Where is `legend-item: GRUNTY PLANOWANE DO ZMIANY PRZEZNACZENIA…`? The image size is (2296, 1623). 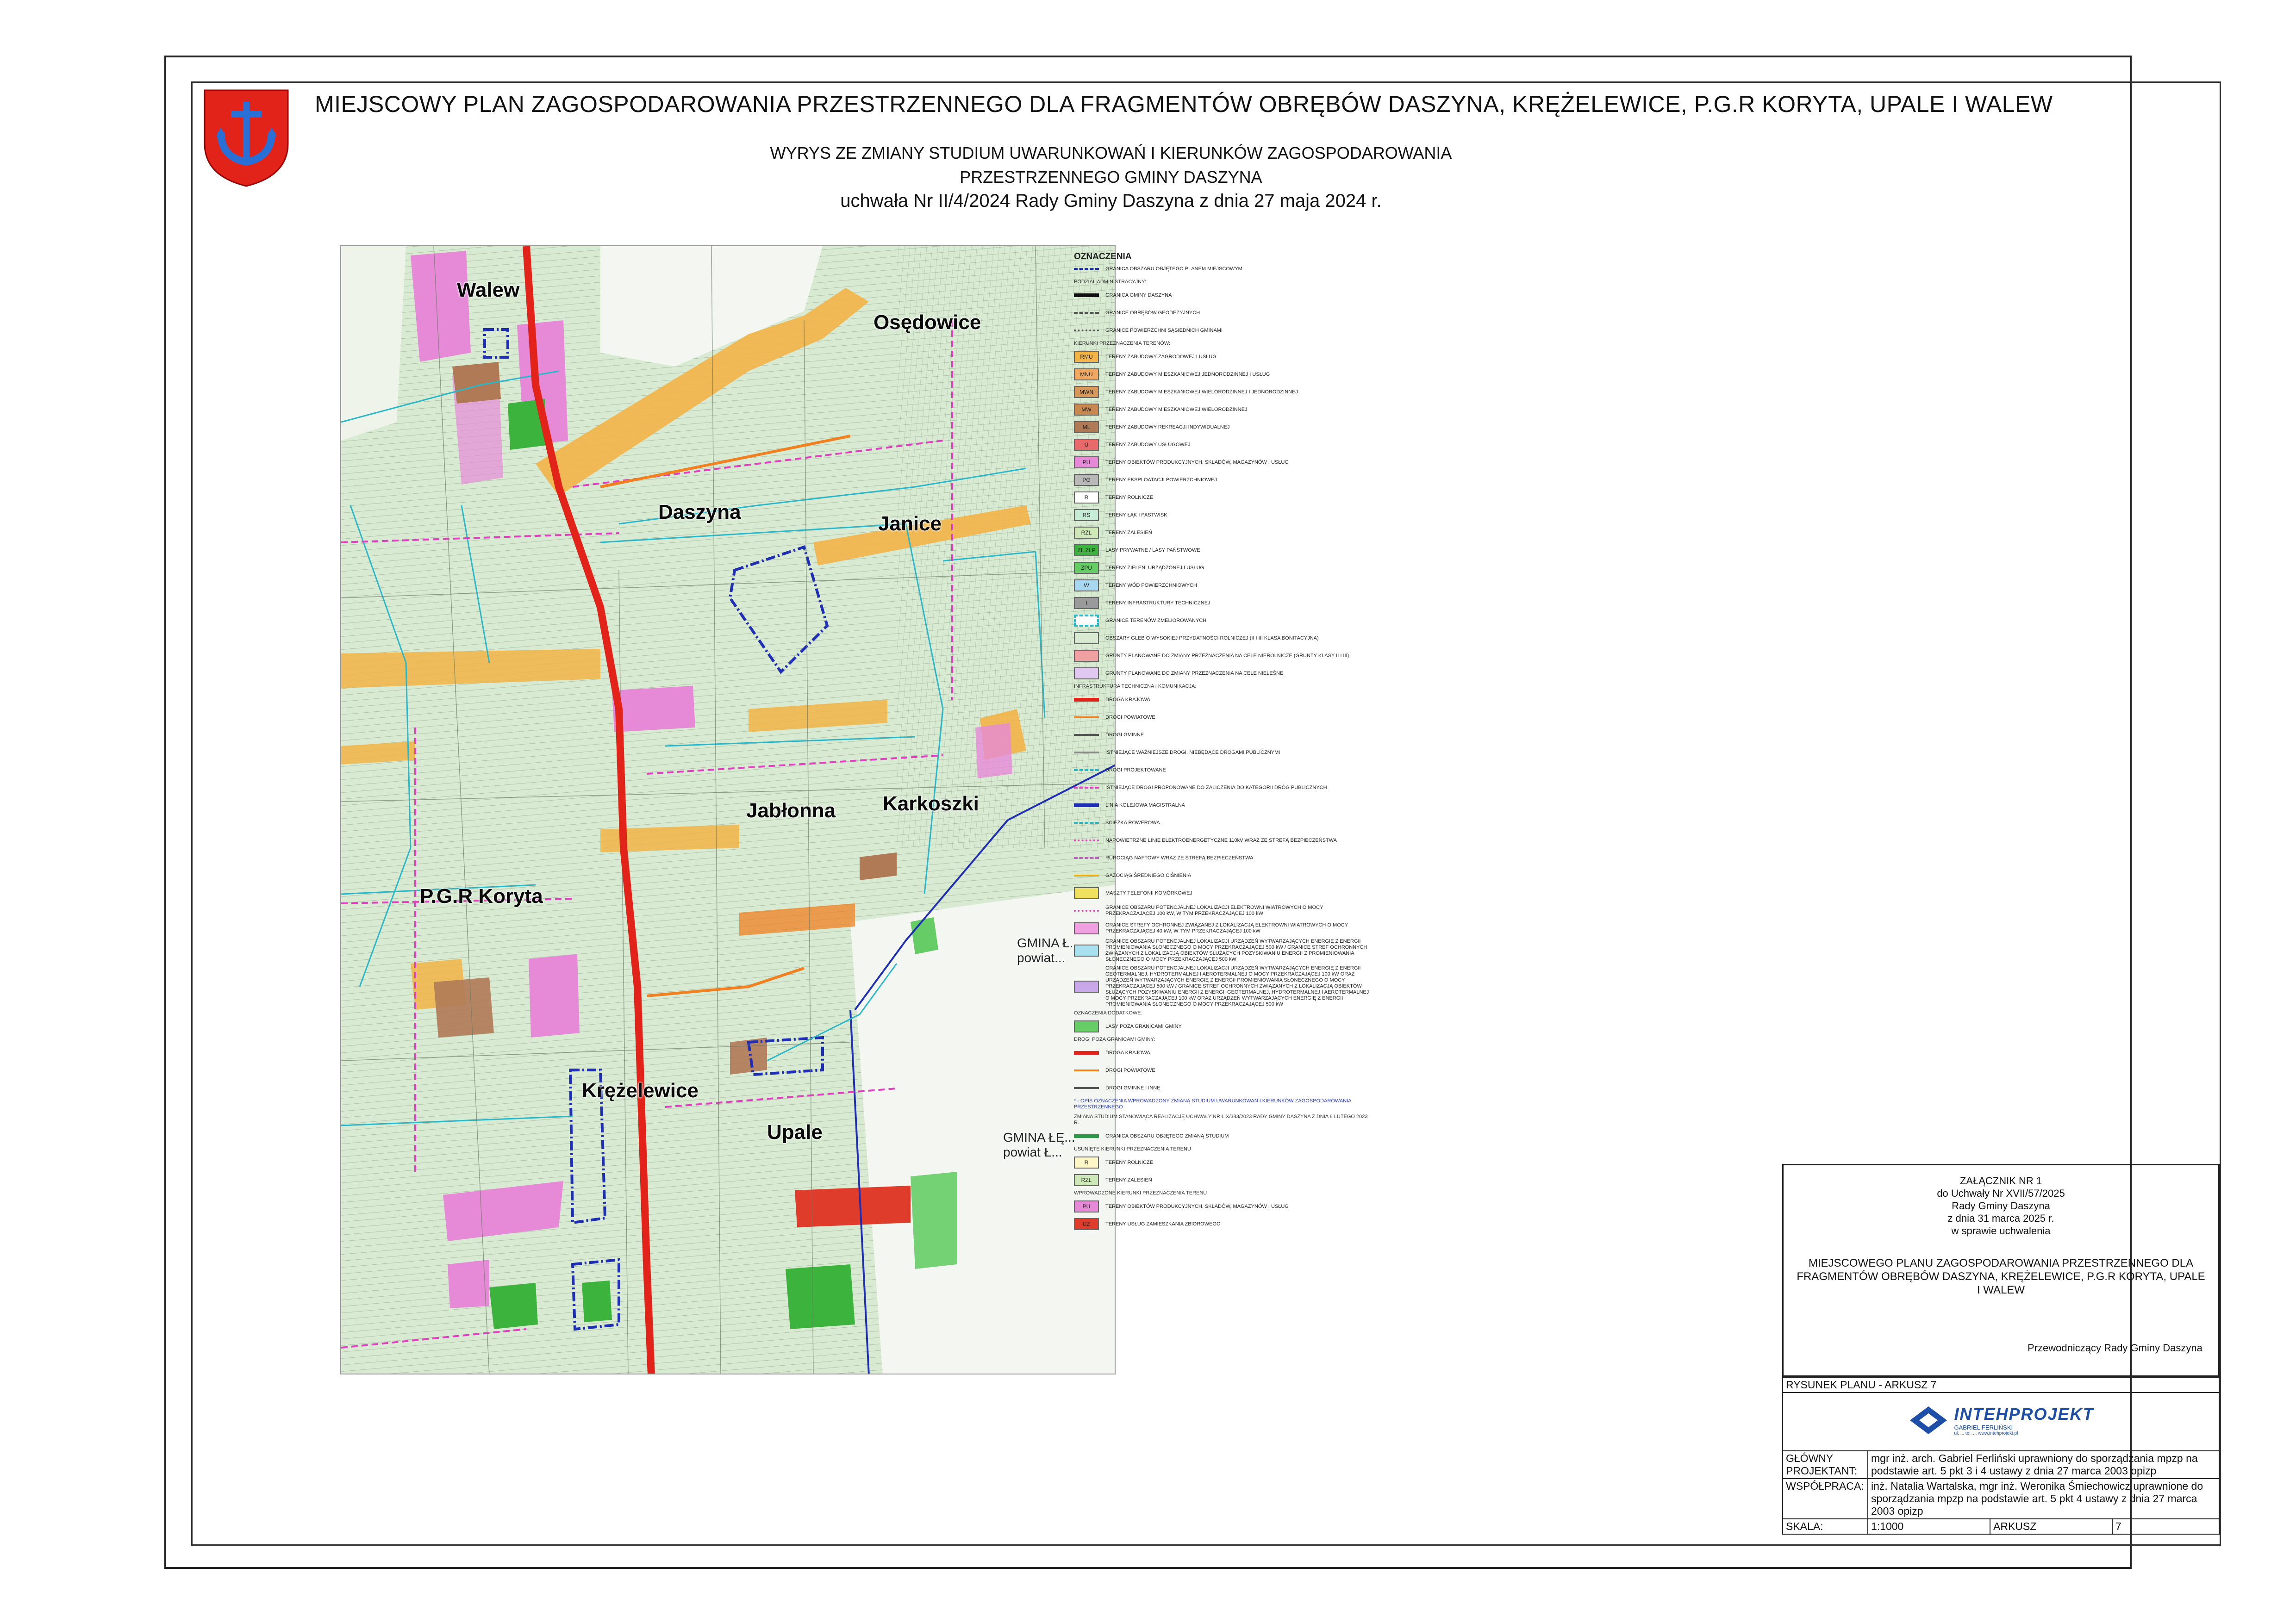 legend-item: GRUNTY PLANOWANE DO ZMIANY PRZEZNACZENIA… is located at coordinates (1222, 673).